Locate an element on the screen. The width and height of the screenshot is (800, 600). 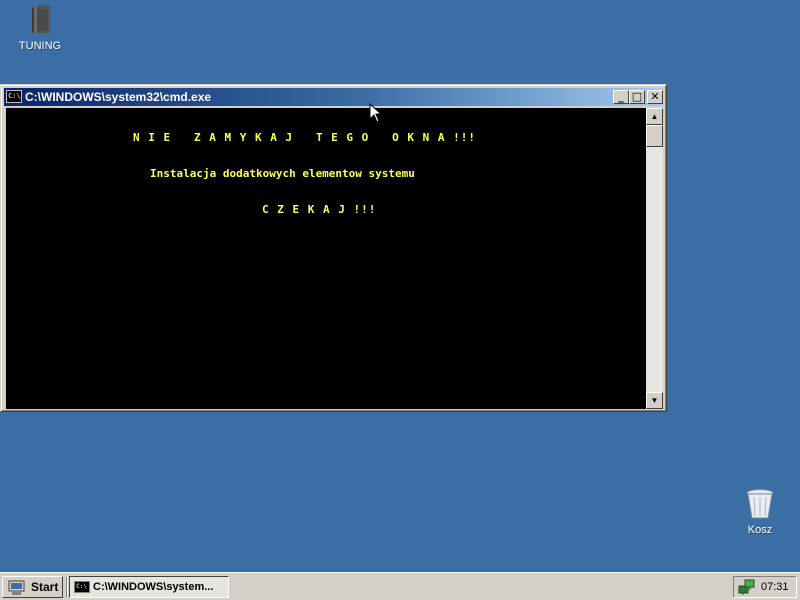
console-line: C Z E K A J !!! is located at coordinates (319, 209).